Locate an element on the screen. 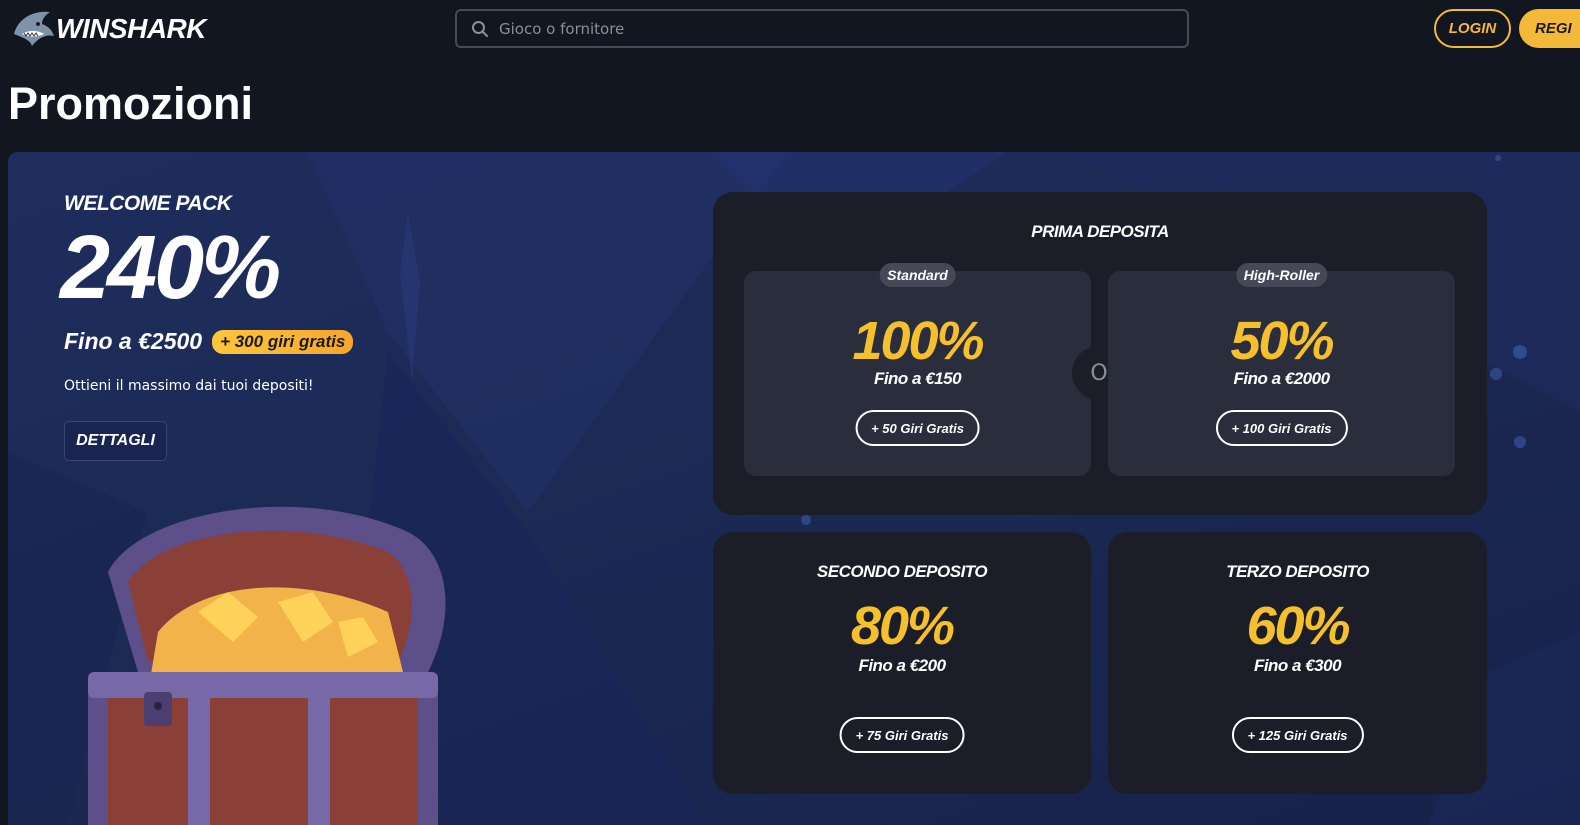 The width and height of the screenshot is (1580, 825). high-roller-upto: Fino a €2000 is located at coordinates (1281, 378).